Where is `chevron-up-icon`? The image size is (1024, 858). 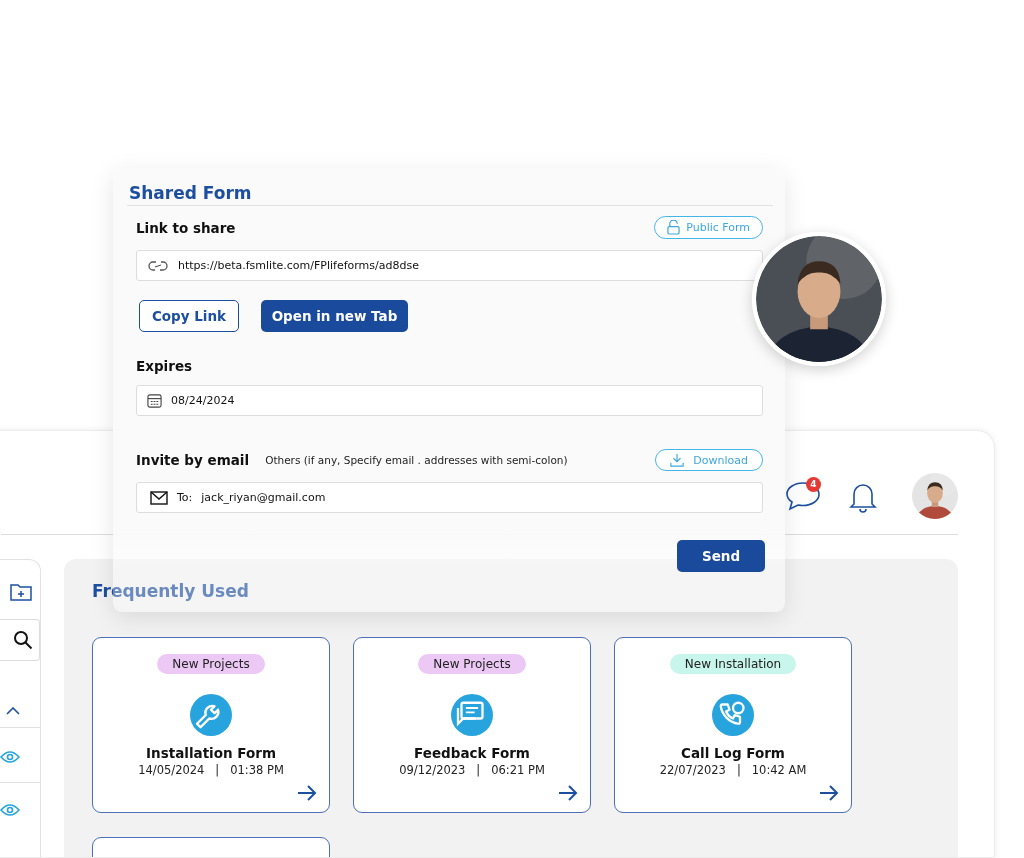
chevron-up-icon is located at coordinates (13, 711).